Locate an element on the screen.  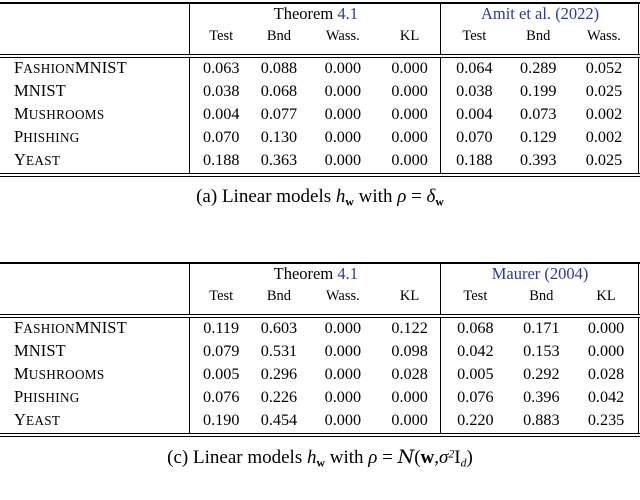
col-header-bnd-r: Bnd is located at coordinates (538, 36).